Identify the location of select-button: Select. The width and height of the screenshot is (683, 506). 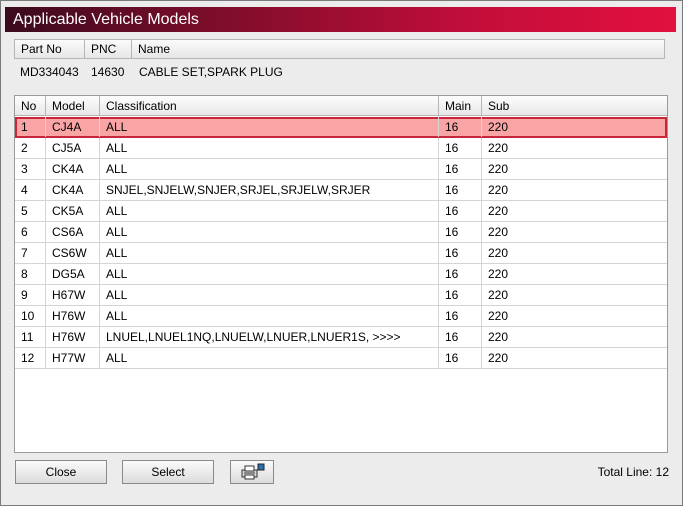
(168, 472).